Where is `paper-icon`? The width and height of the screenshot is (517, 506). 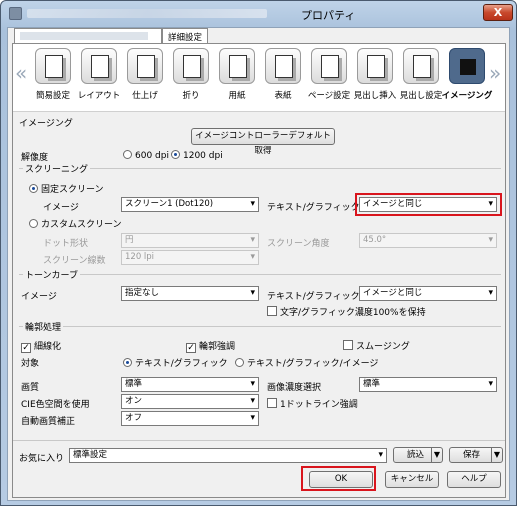
paper-icon is located at coordinates (237, 66).